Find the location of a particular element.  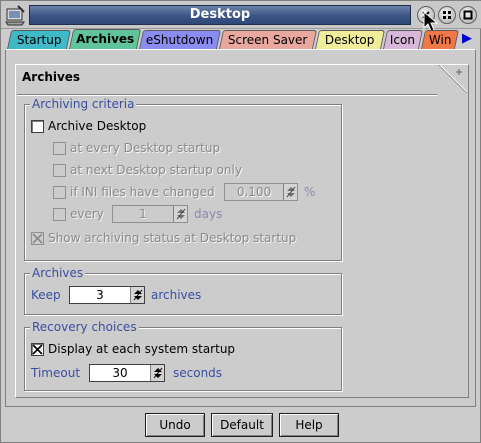

archive-desktop-checkbox: Archive Desktop is located at coordinates (88, 126).